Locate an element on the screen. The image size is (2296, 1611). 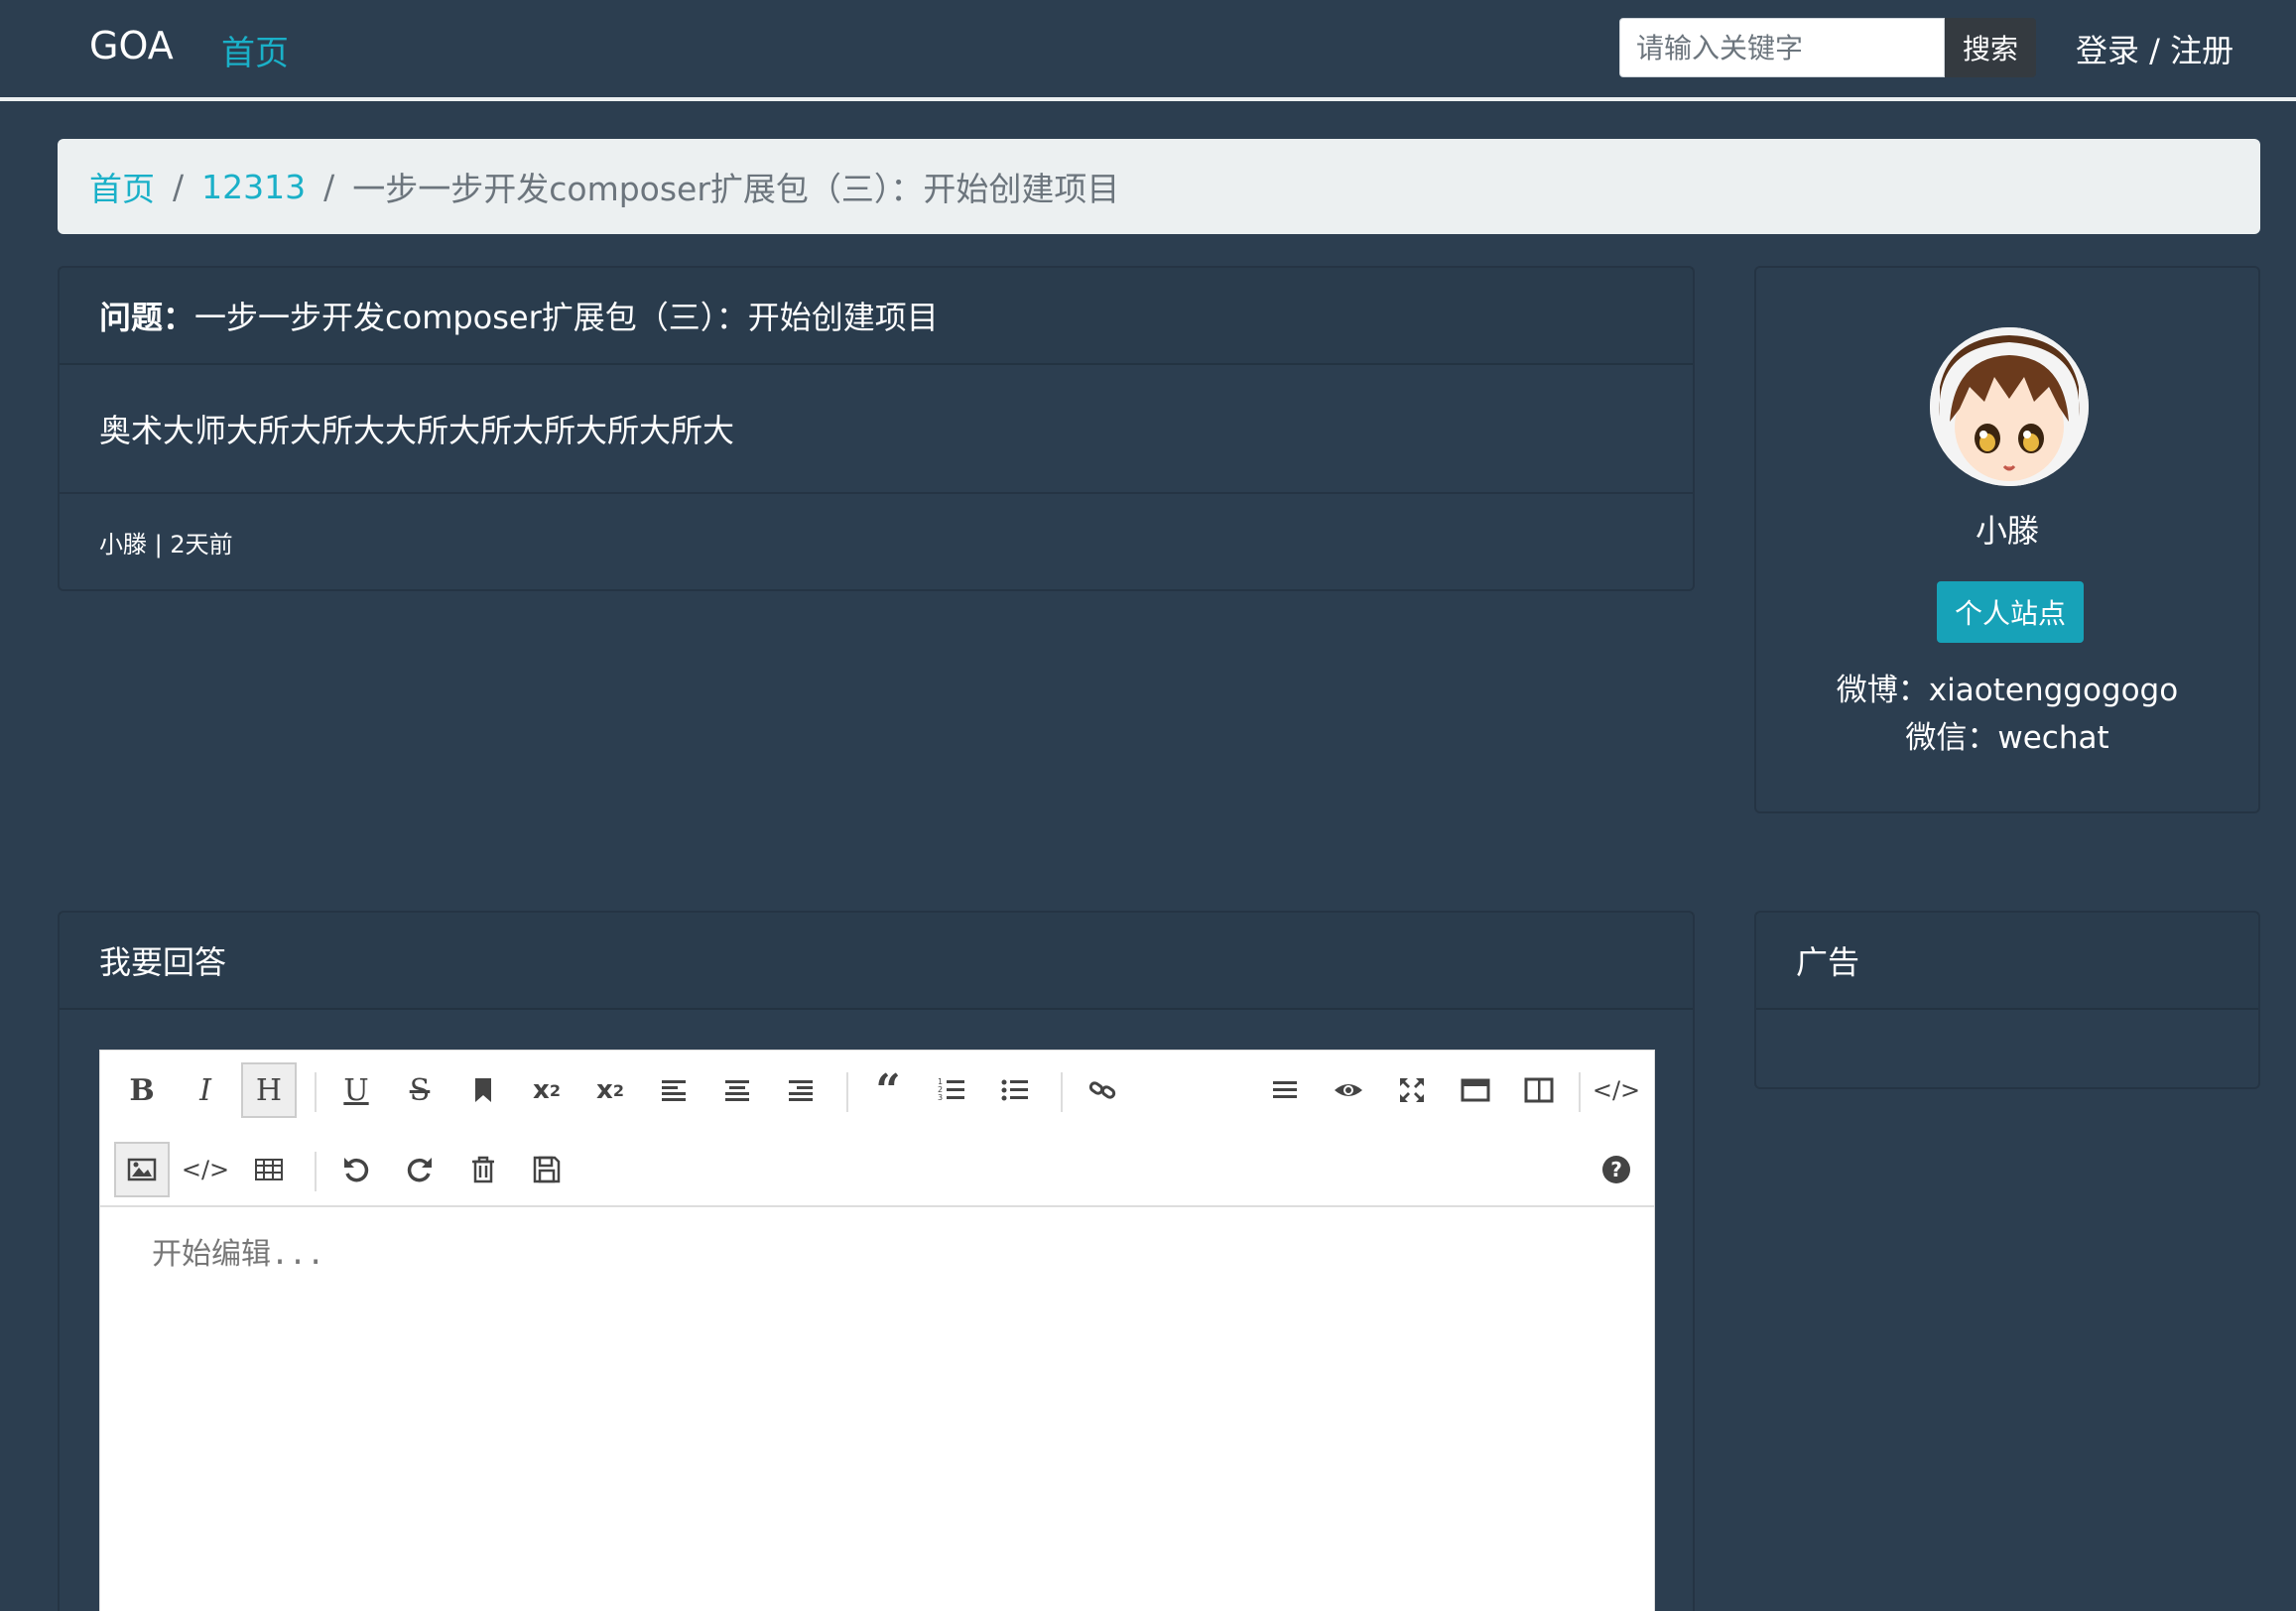
preview-eye-icon is located at coordinates (1349, 1090).